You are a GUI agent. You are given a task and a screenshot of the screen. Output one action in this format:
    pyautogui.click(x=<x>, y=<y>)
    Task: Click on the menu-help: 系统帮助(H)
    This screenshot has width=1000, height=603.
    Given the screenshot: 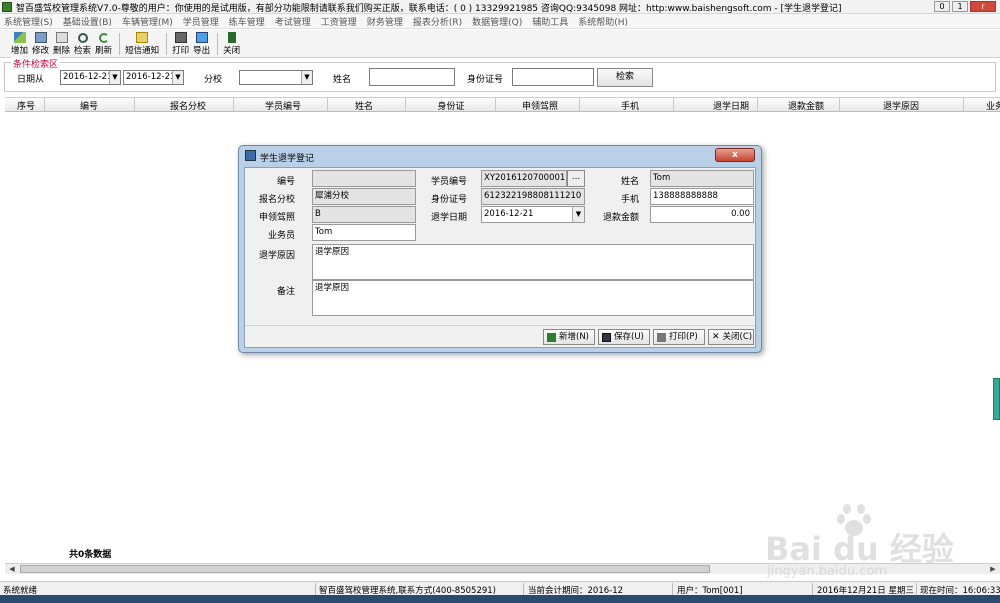 What is the action you would take?
    pyautogui.click(x=603, y=21)
    